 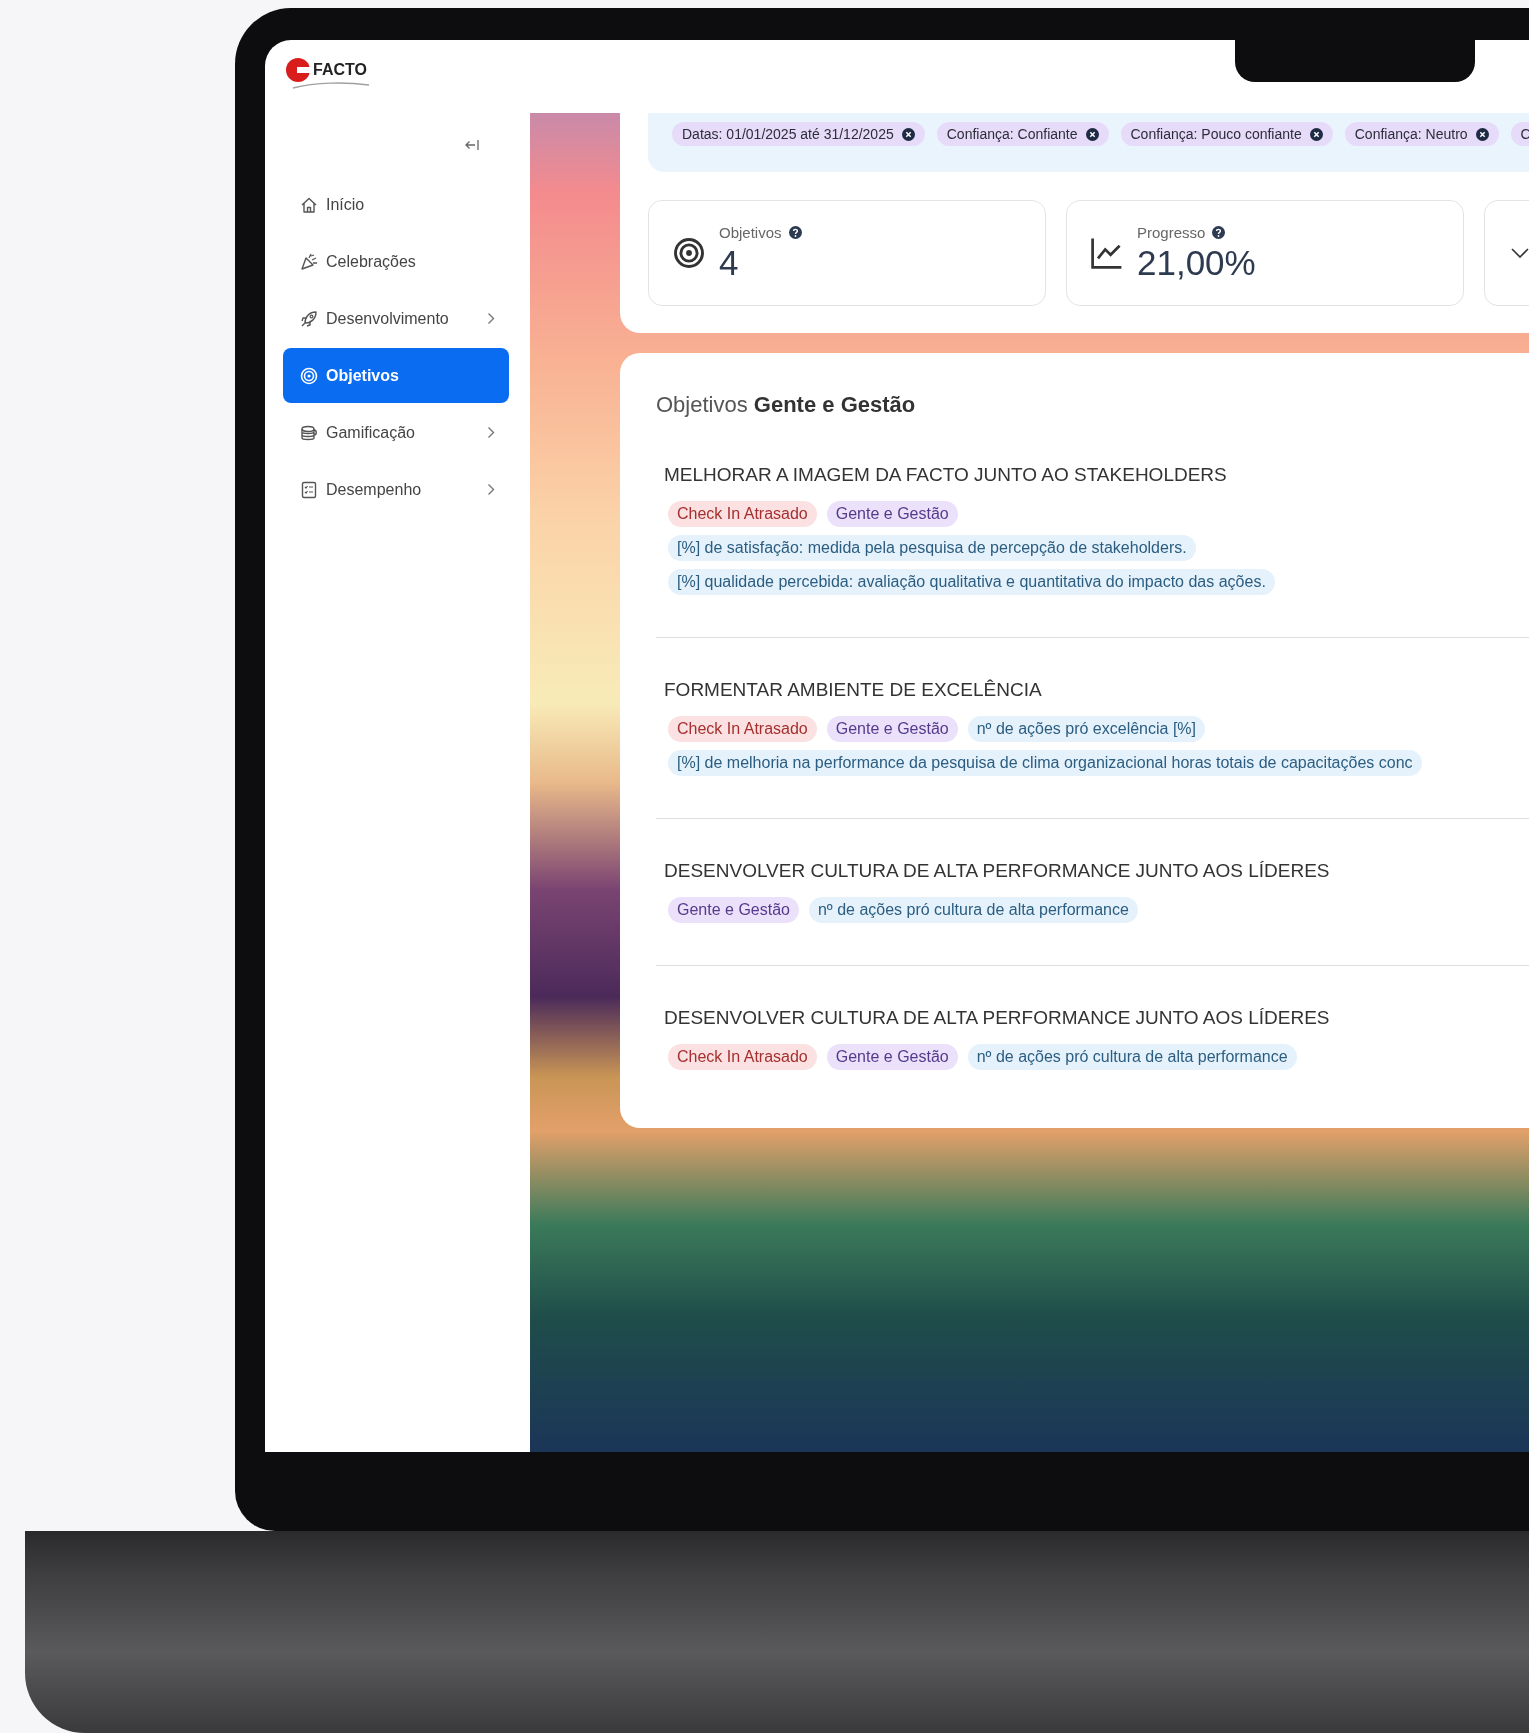 What do you see at coordinates (1022, 134) in the screenshot?
I see `filter-chip: Confiança: Confiante` at bounding box center [1022, 134].